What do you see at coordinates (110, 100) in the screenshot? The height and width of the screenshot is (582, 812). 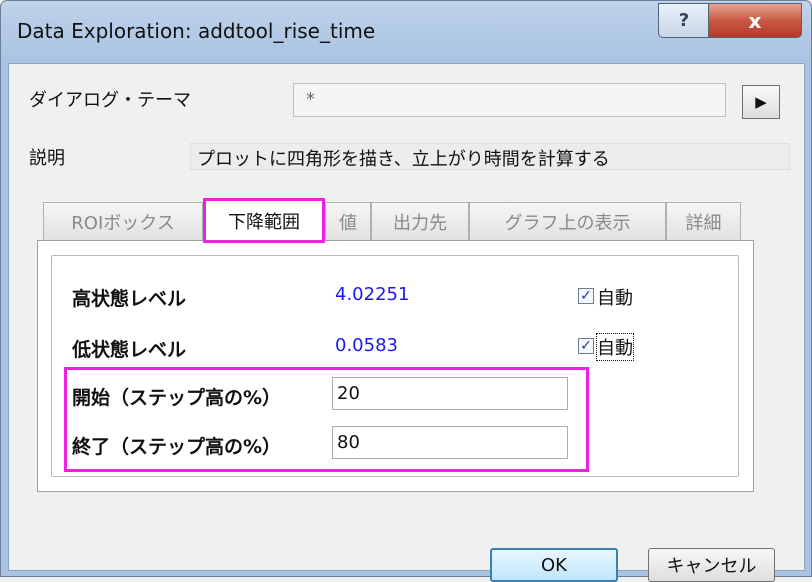 I see `theme-label: ダイアログ・テーマ` at bounding box center [110, 100].